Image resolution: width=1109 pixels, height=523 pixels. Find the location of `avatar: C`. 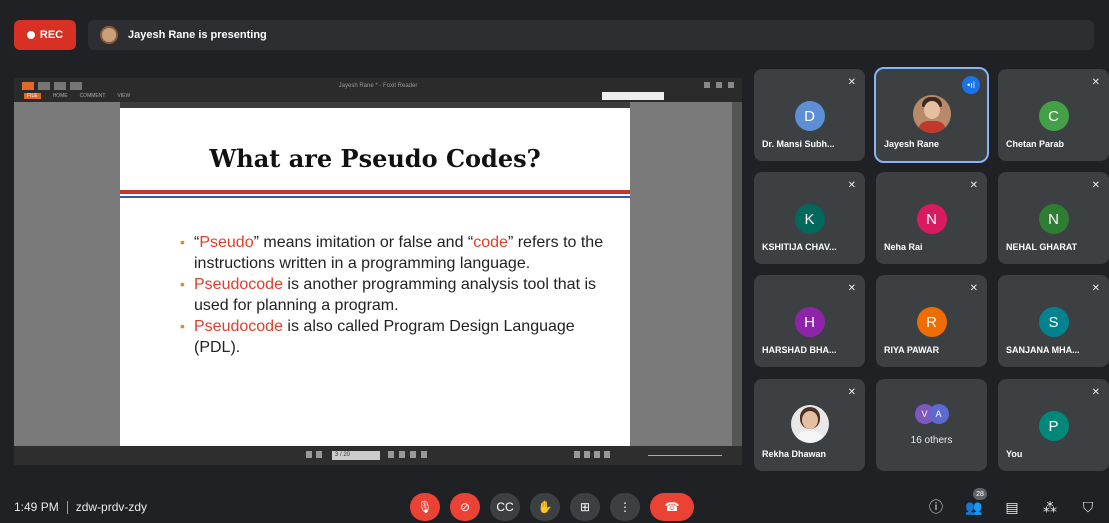

avatar: C is located at coordinates (1053, 116).